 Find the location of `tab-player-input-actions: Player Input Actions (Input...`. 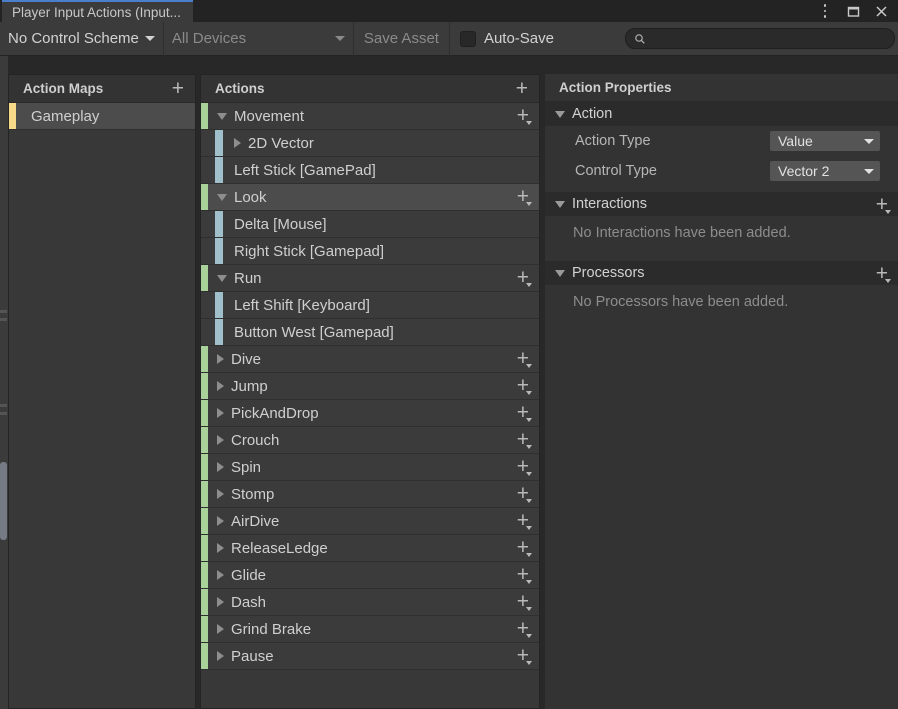

tab-player-input-actions: Player Input Actions (Input... is located at coordinates (97, 11).